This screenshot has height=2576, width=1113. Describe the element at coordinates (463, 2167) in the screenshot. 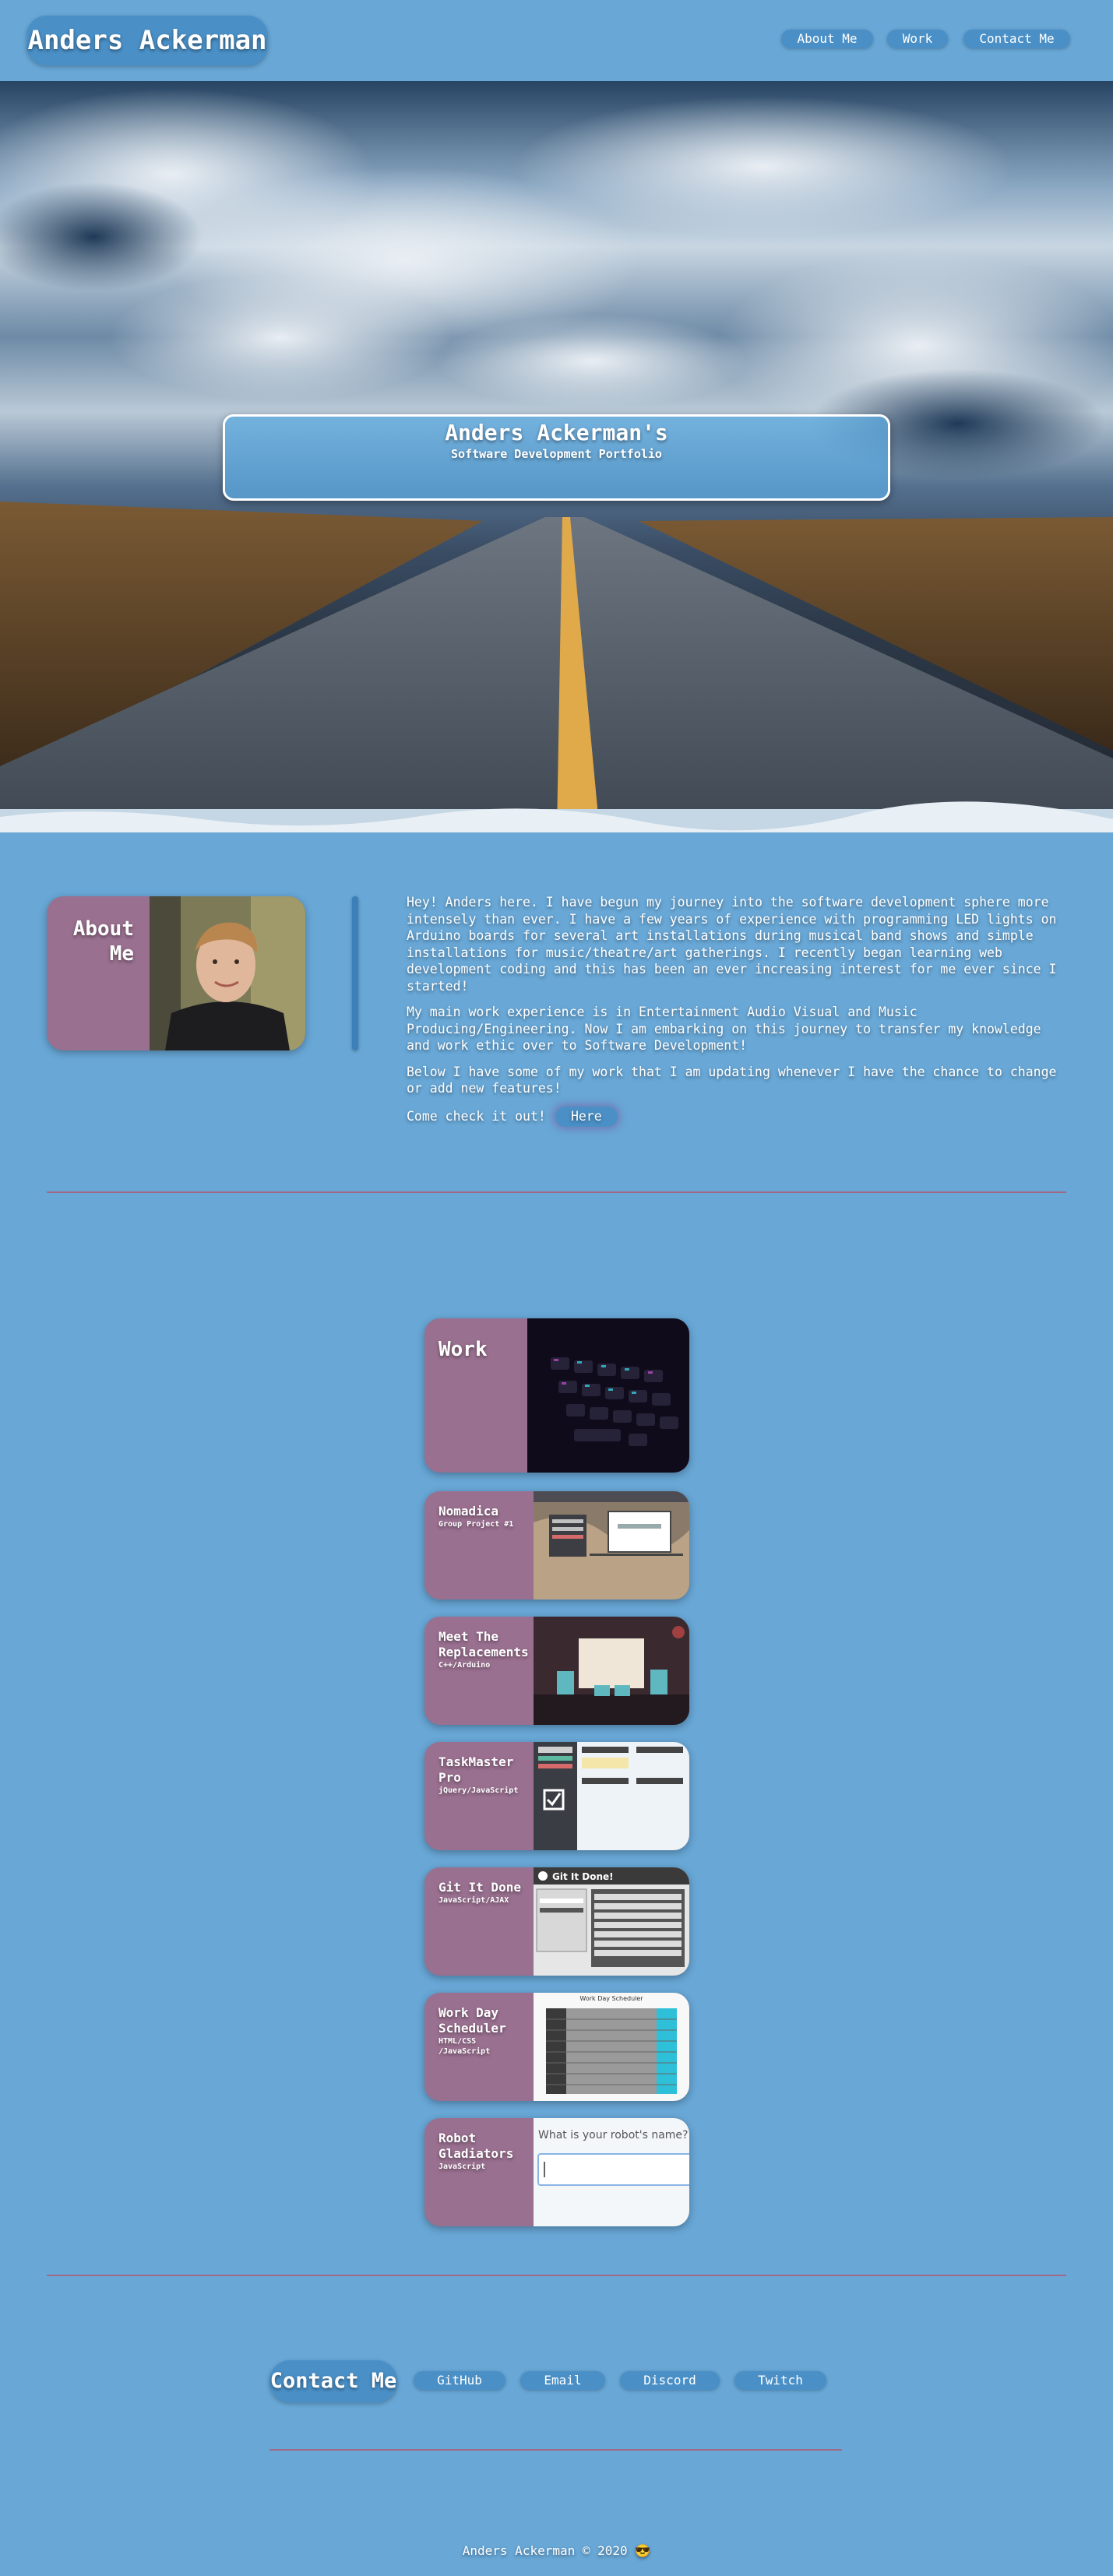

I see `project-subtitle: JavaScript` at that location.